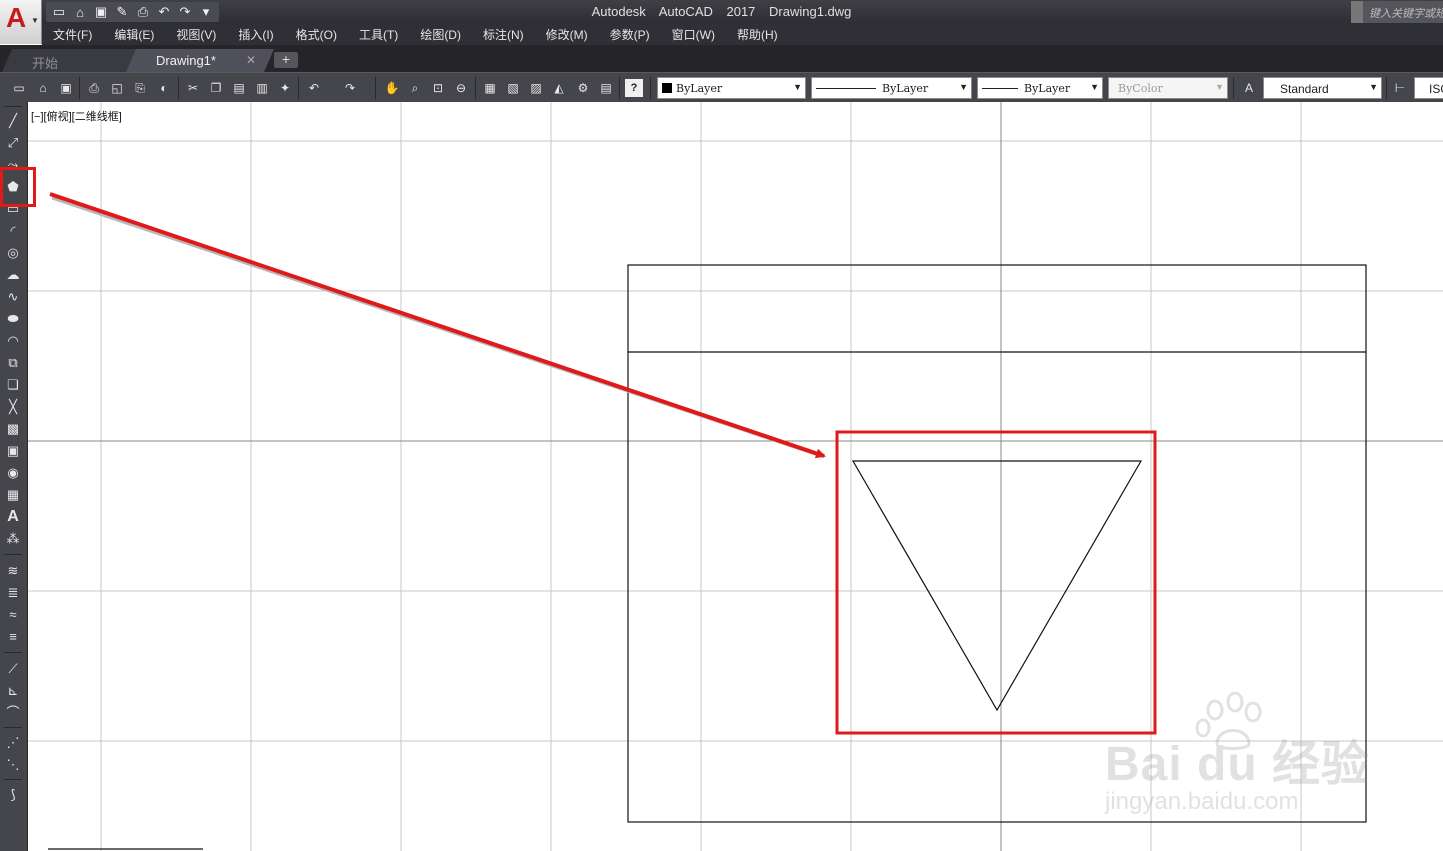 This screenshot has width=1443, height=851. Describe the element at coordinates (140, 88) in the screenshot. I see `publish-icon: ⎘` at that location.